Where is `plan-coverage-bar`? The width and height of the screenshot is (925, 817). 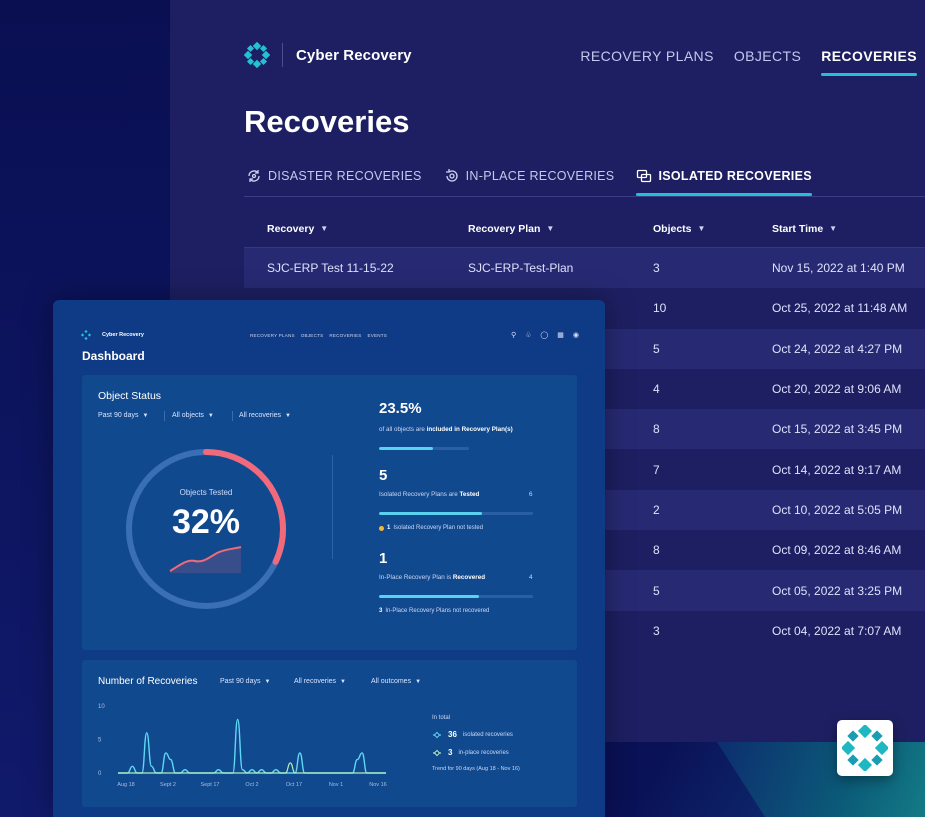 plan-coverage-bar is located at coordinates (424, 448).